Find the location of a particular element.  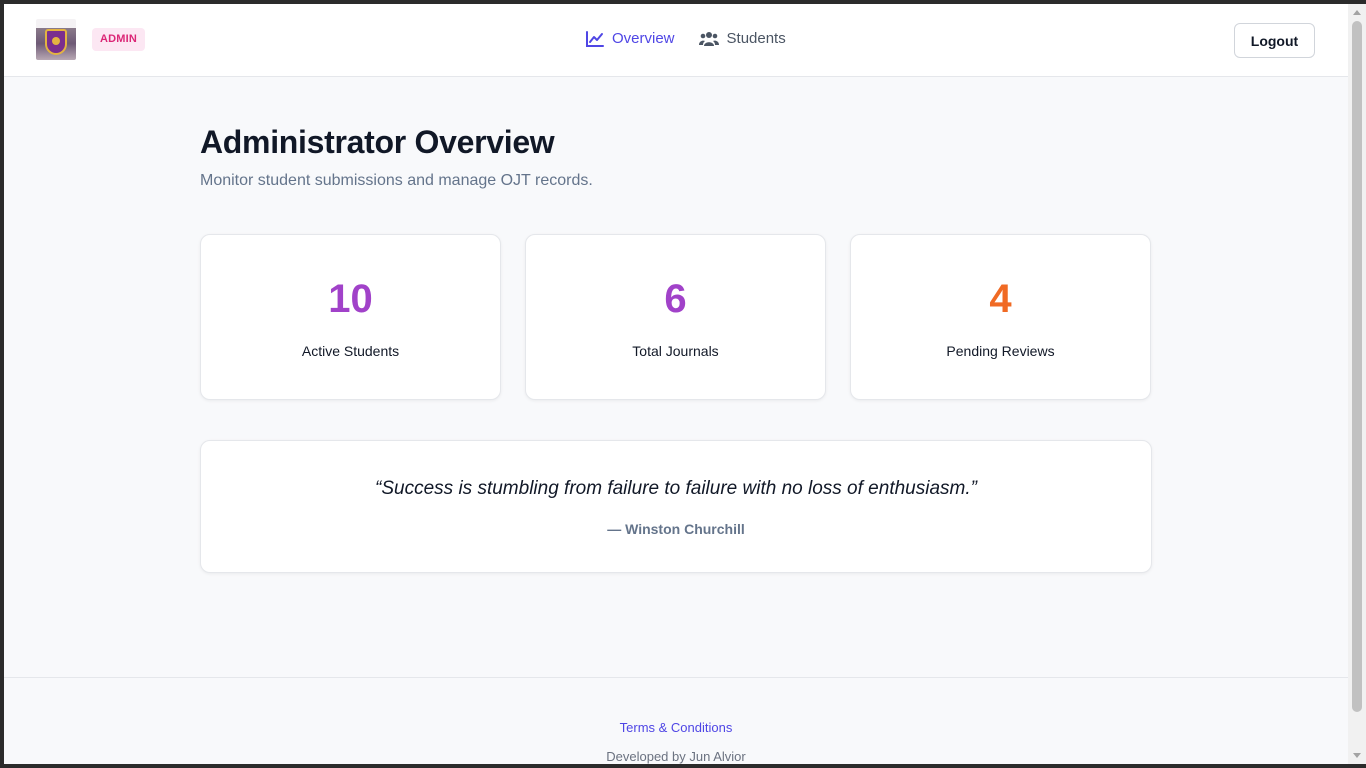

nav-overview: Overview is located at coordinates (630, 38).